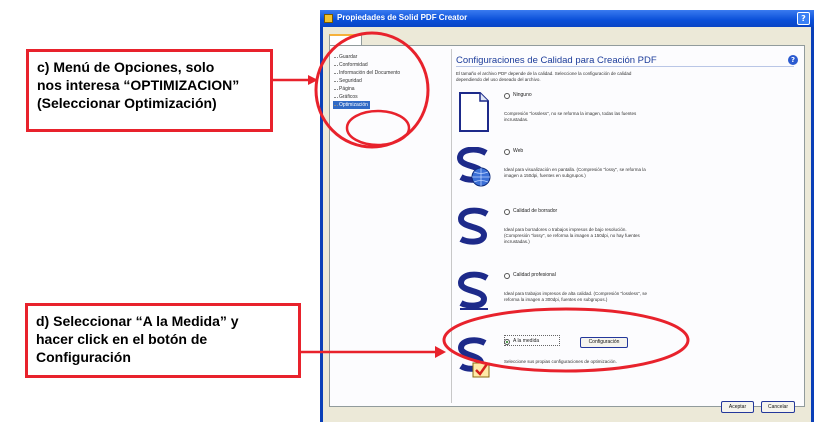 The height and width of the screenshot is (422, 814). Describe the element at coordinates (803, 18) in the screenshot. I see `help-title-button: ?` at that location.